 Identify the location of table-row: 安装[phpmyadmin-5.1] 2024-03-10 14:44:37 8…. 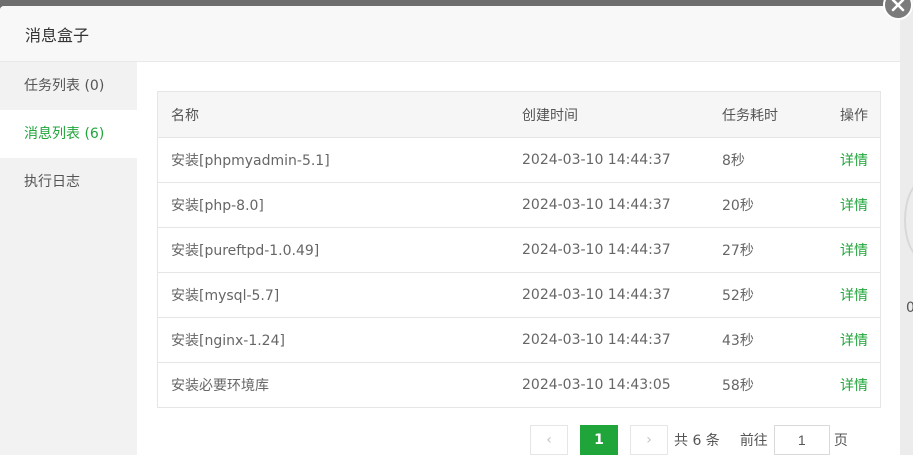
(519, 159).